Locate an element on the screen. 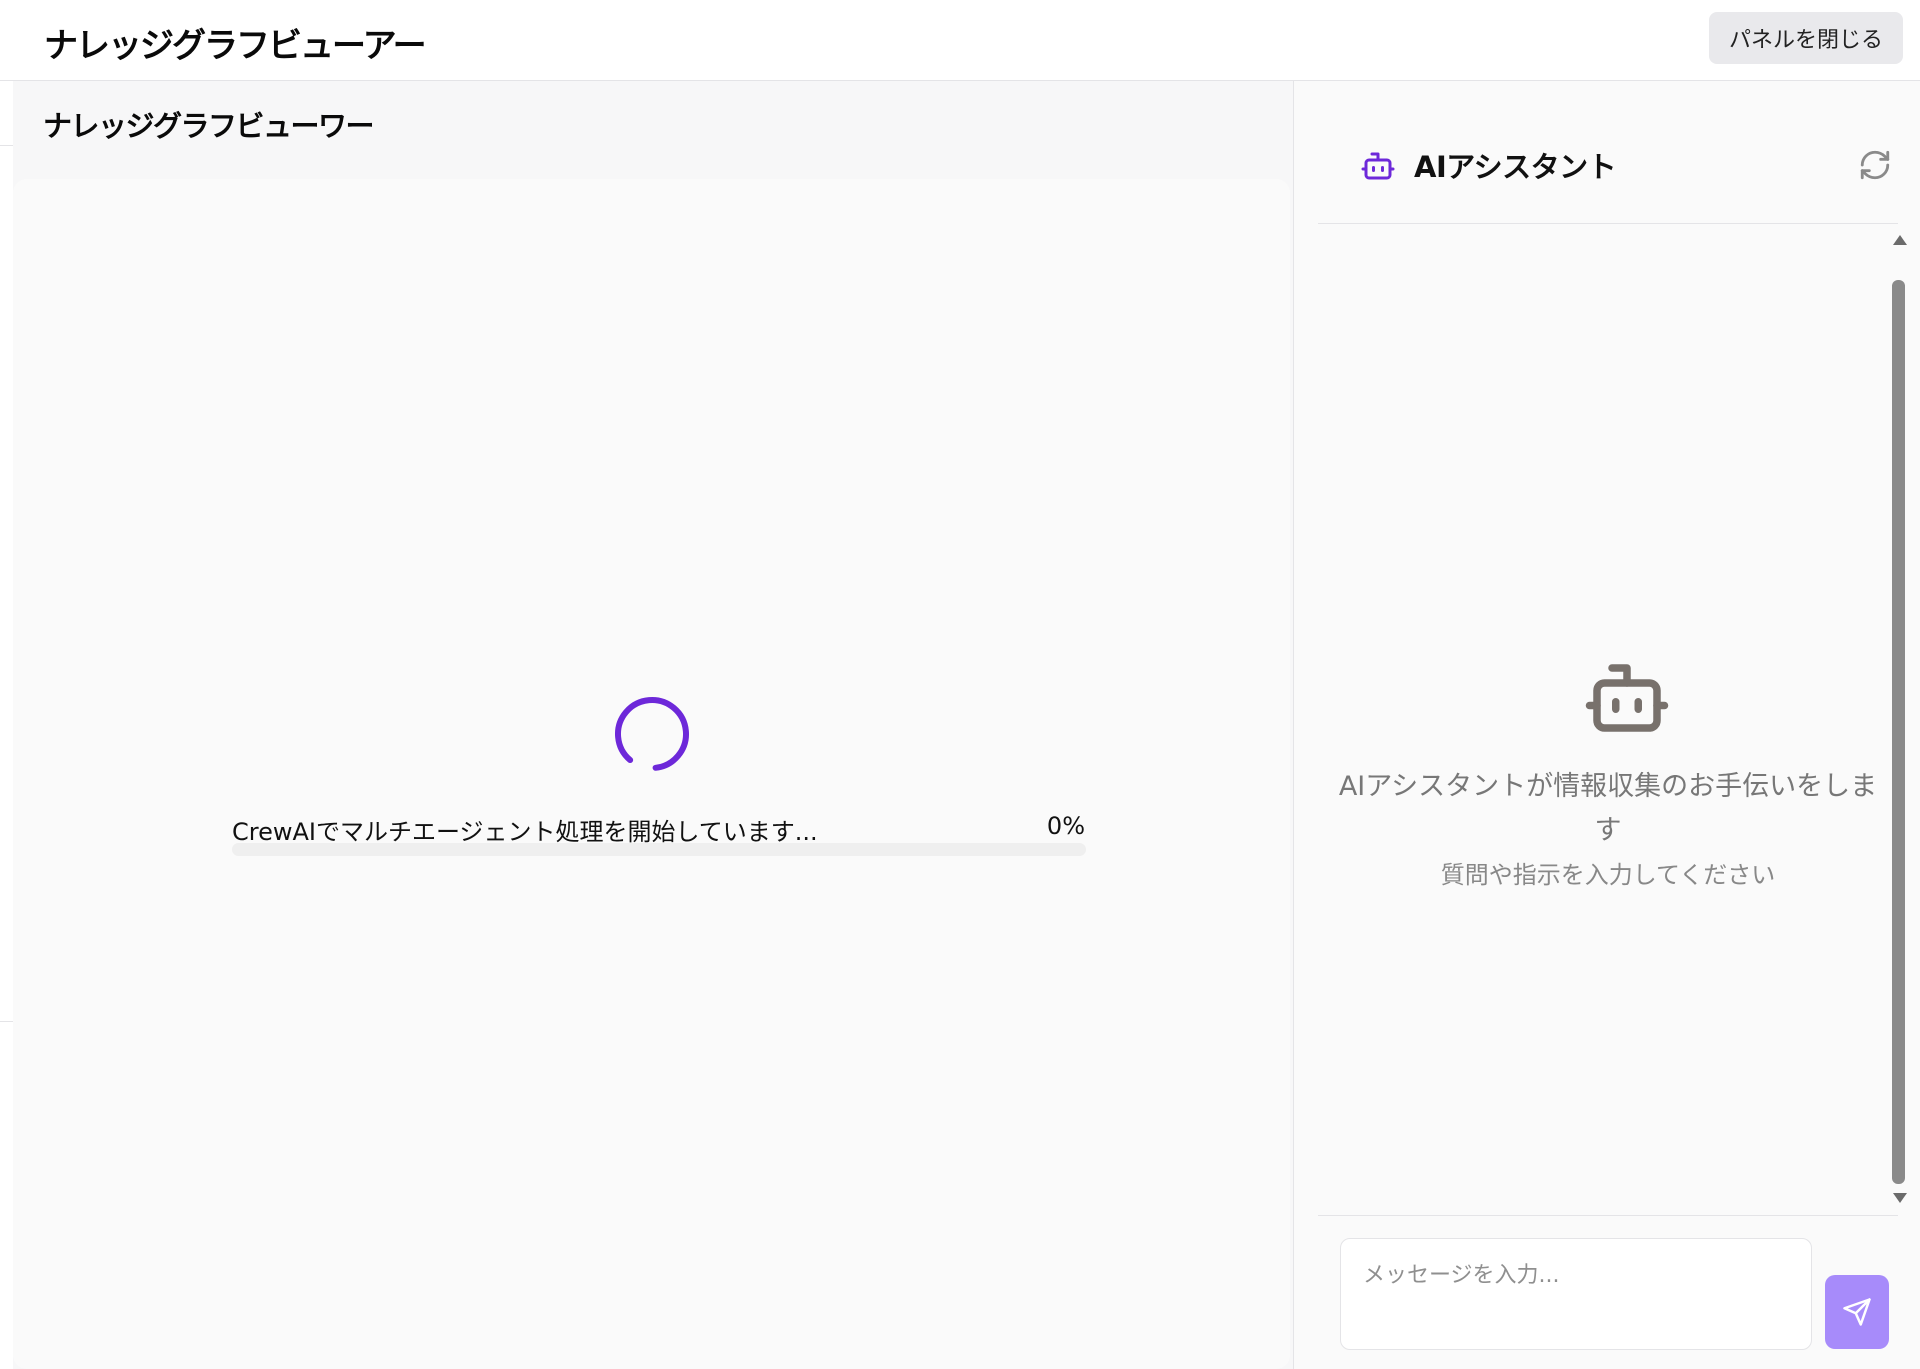 The width and height of the screenshot is (1920, 1369). input-divider is located at coordinates (1608, 1215).